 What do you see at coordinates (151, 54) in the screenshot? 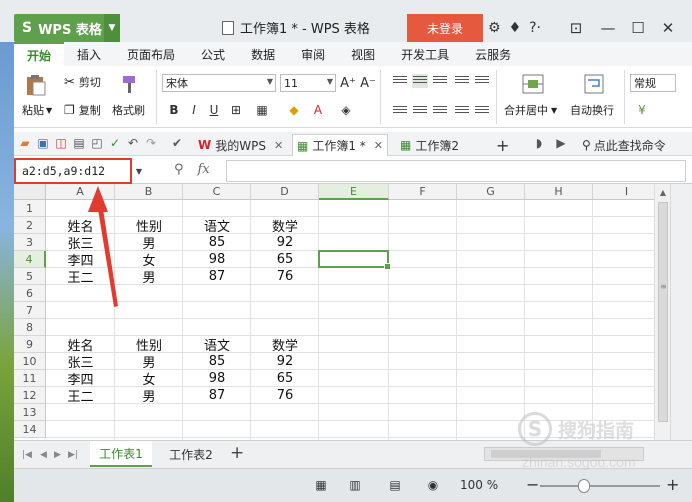
I see `tab-page-layout: 页面布局` at bounding box center [151, 54].